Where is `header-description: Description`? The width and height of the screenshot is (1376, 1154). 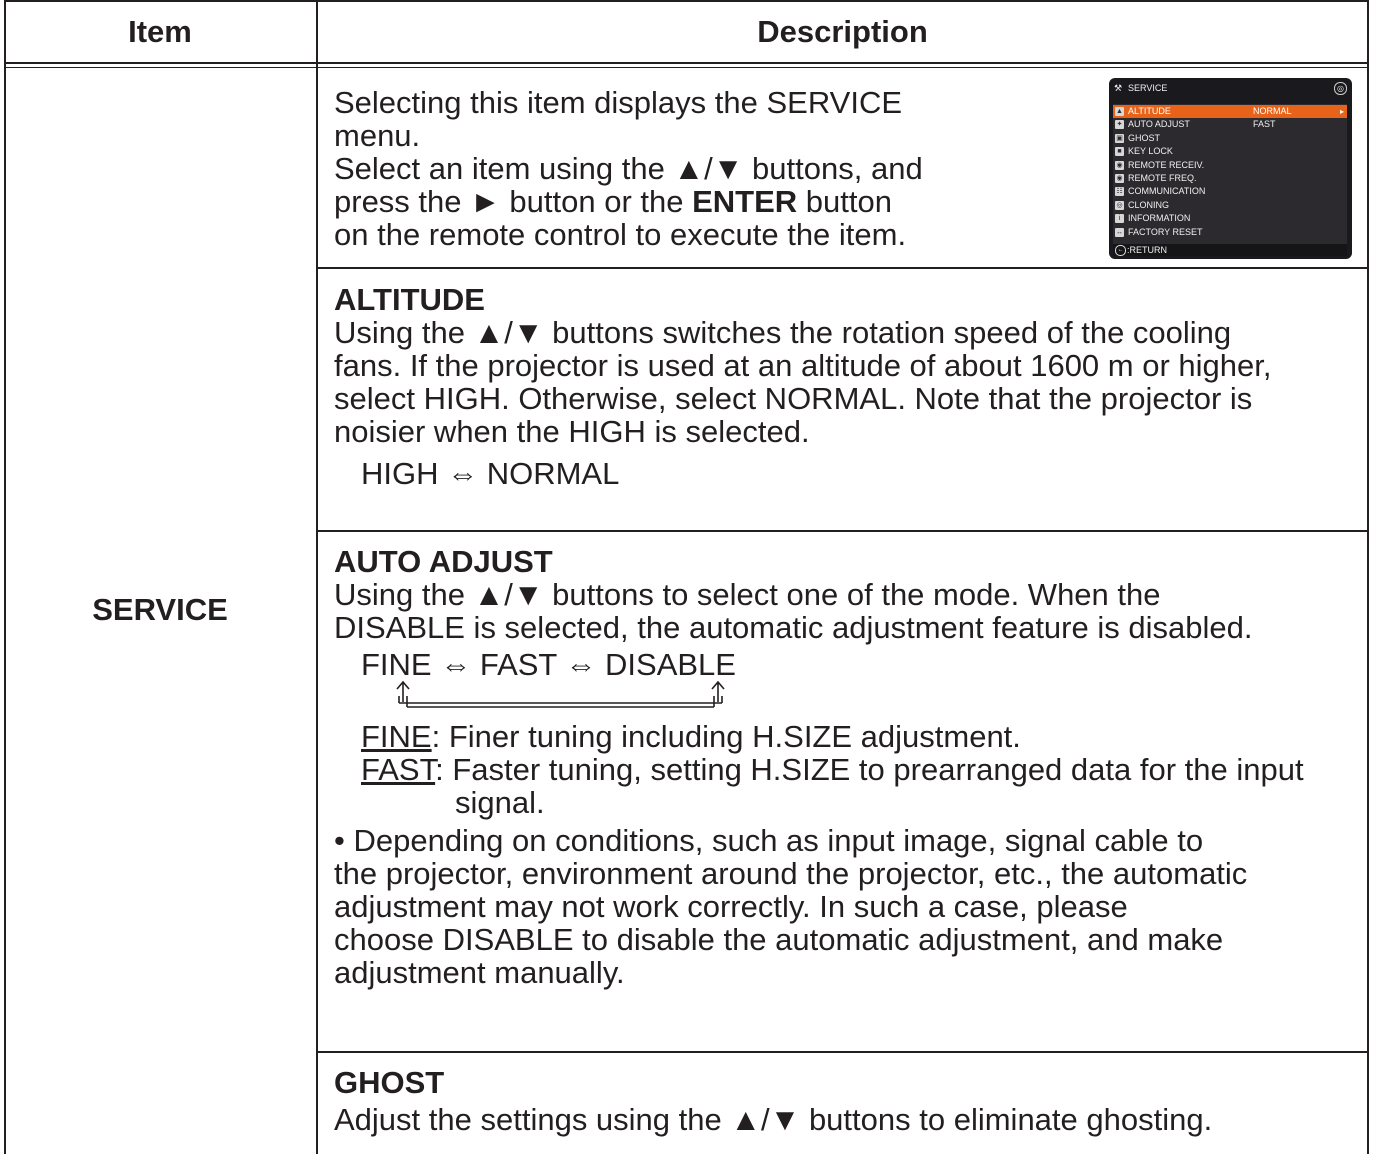
header-description: Description is located at coordinates (842, 31).